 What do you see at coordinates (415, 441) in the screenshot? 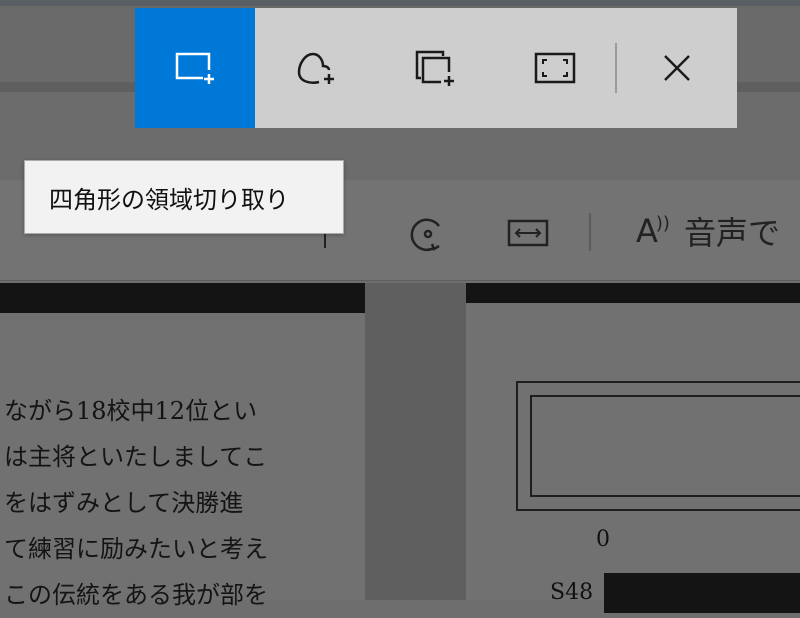
I see `page-gap` at bounding box center [415, 441].